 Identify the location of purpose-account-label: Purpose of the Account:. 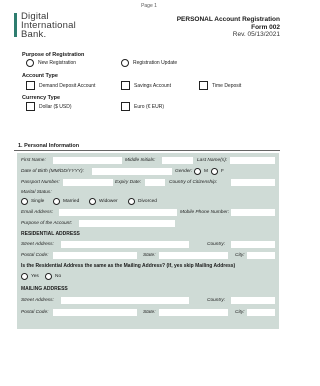
(47, 223).